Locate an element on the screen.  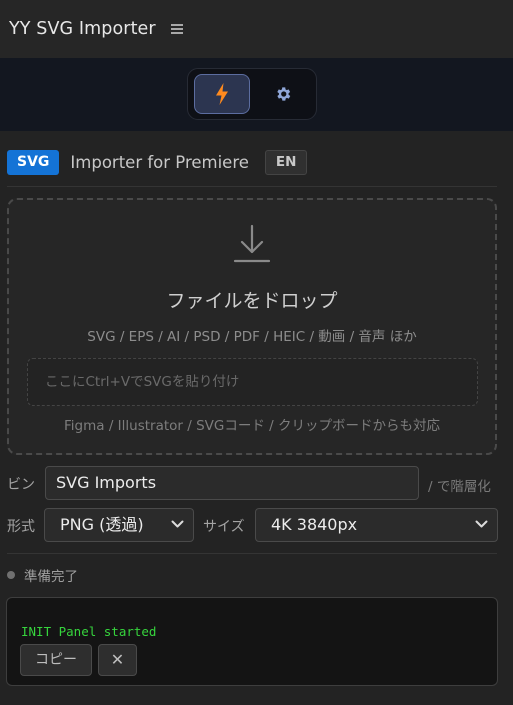
status-row: 準備完了 is located at coordinates (42, 575).